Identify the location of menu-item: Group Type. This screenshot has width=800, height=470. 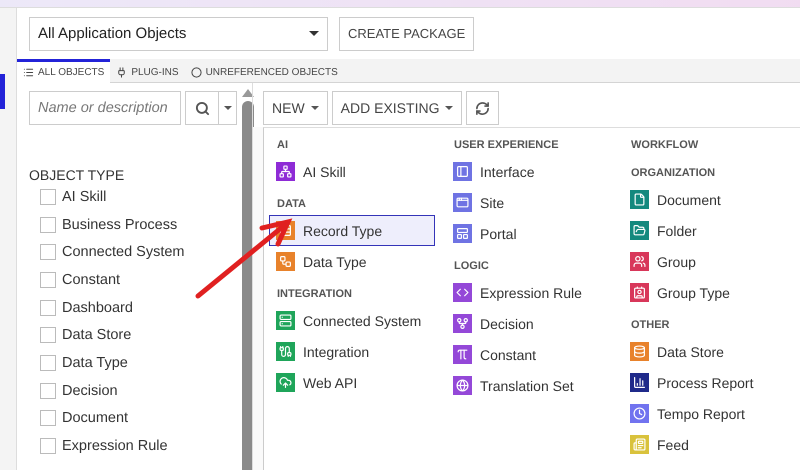
(706, 292).